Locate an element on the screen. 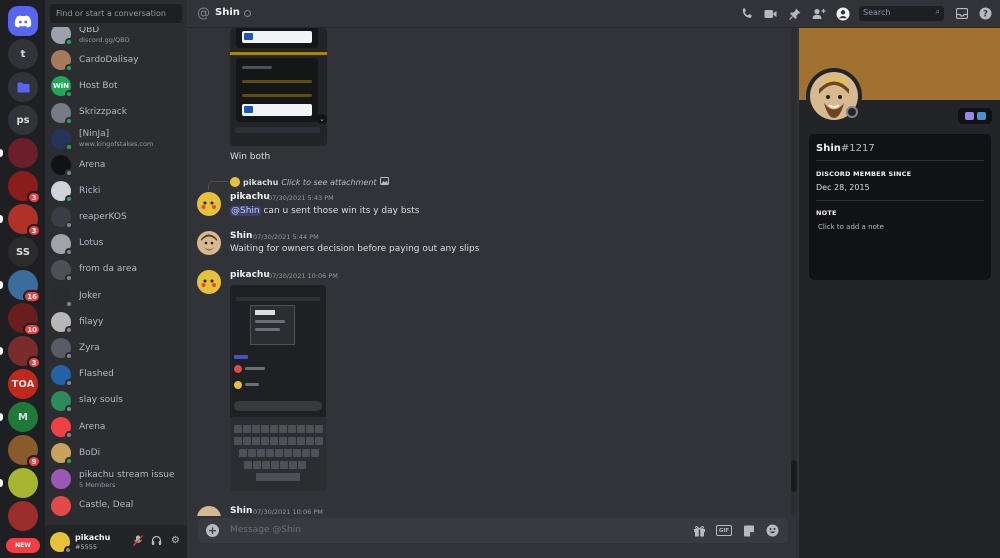  scrollbar-track is located at coordinates (794, 272).